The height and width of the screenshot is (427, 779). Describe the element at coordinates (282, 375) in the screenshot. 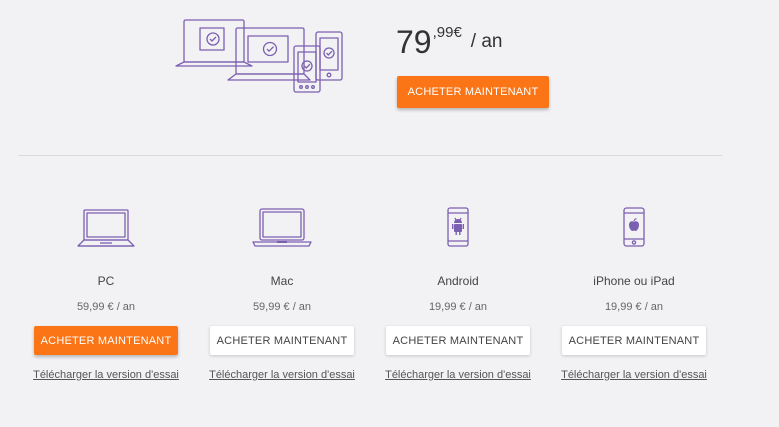

I see `plan-mac-trial-link: Télécharger la version d'essai` at that location.